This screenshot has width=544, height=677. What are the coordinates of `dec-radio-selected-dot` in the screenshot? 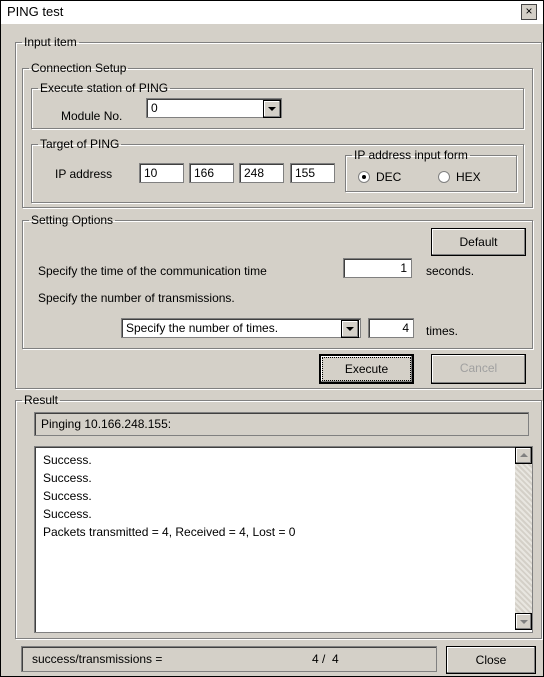 It's located at (364, 177).